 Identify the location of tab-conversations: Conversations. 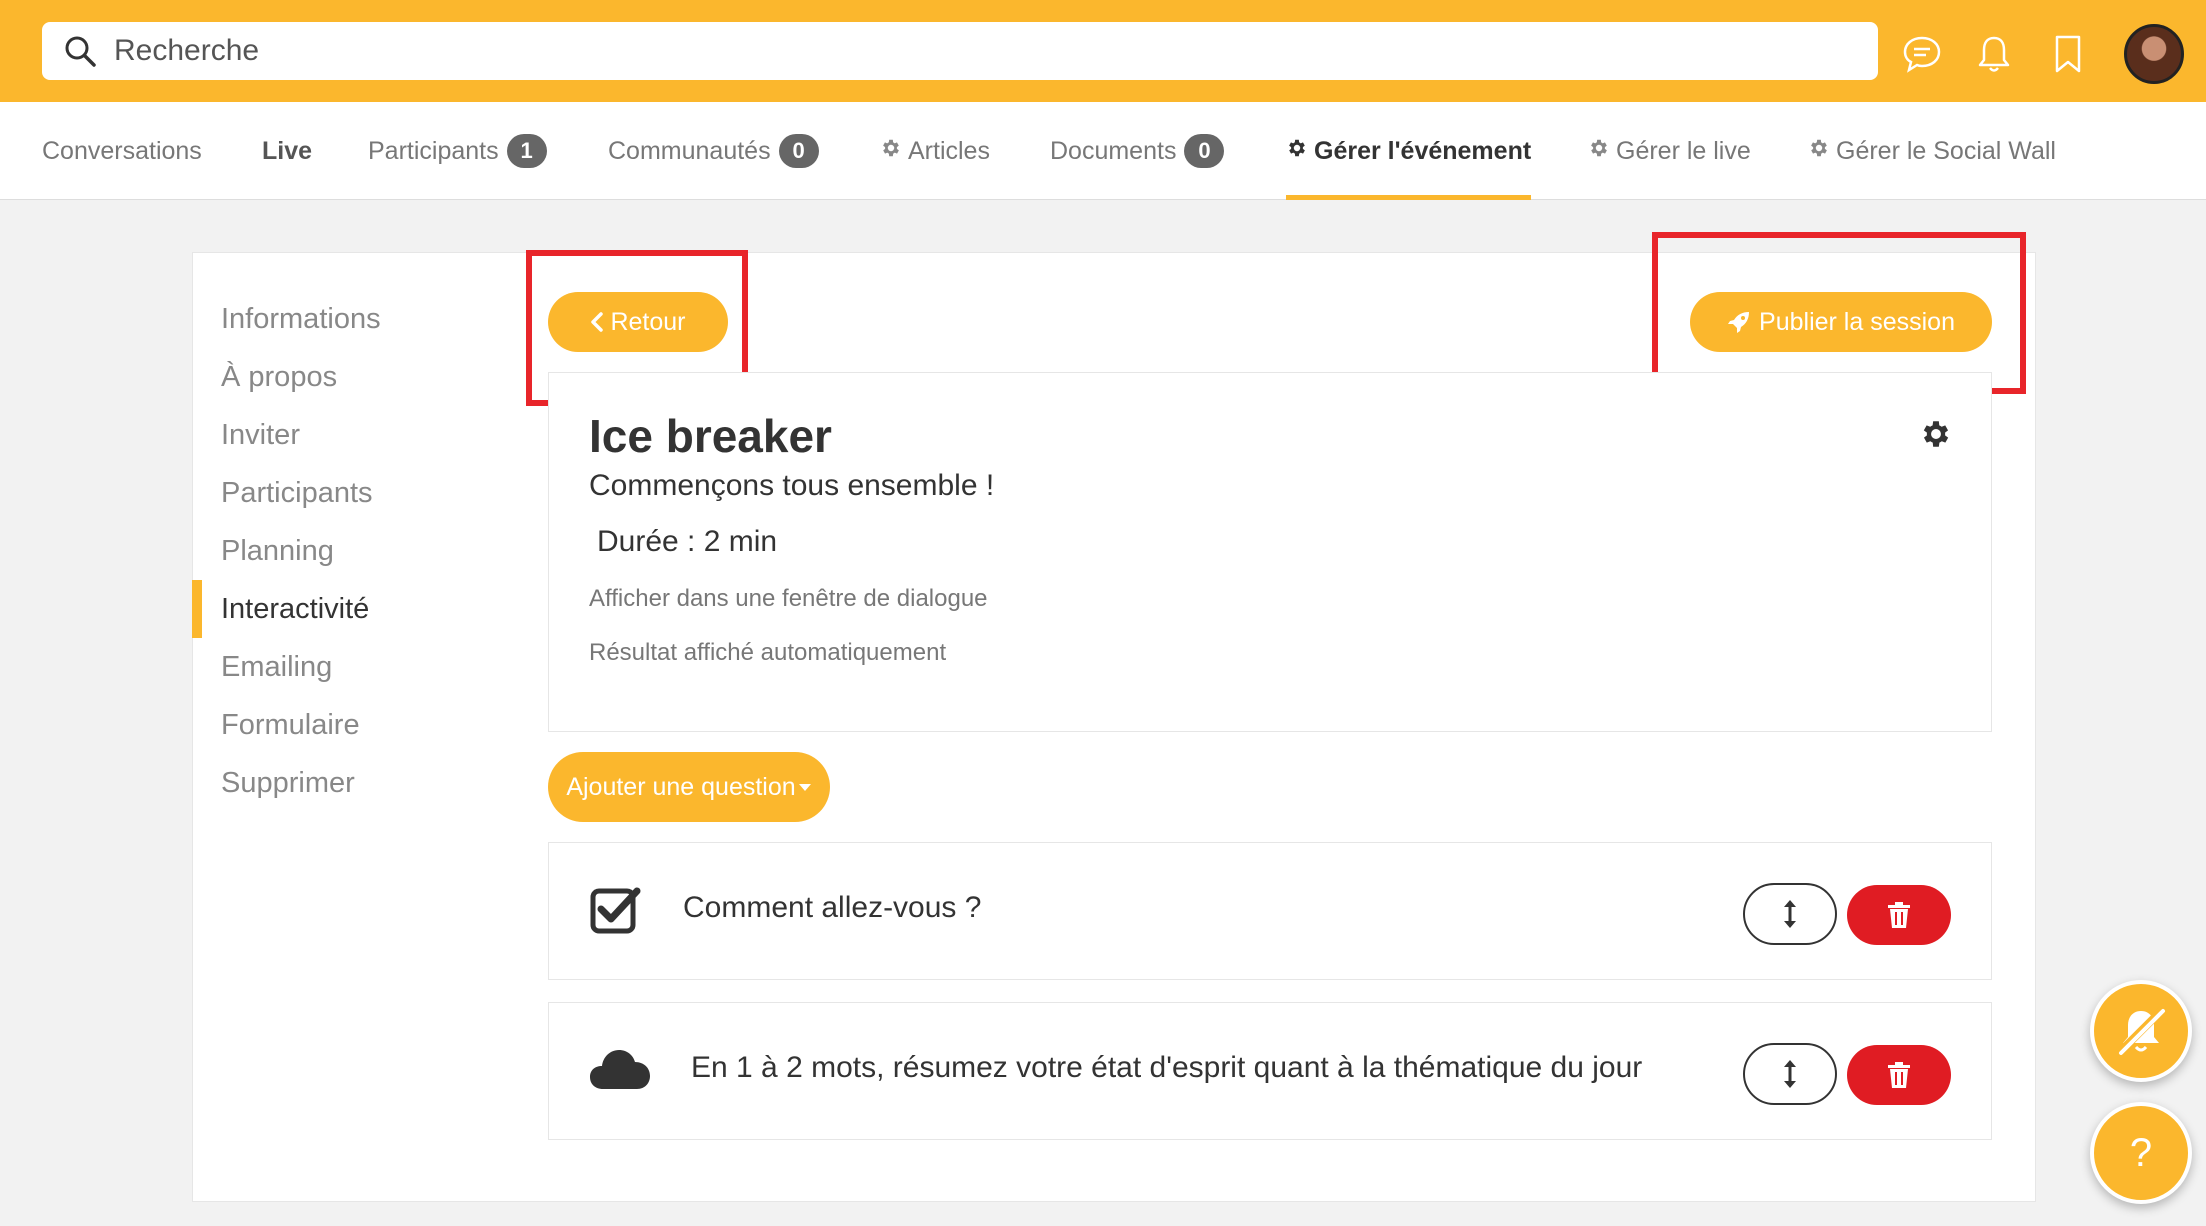
(122, 151).